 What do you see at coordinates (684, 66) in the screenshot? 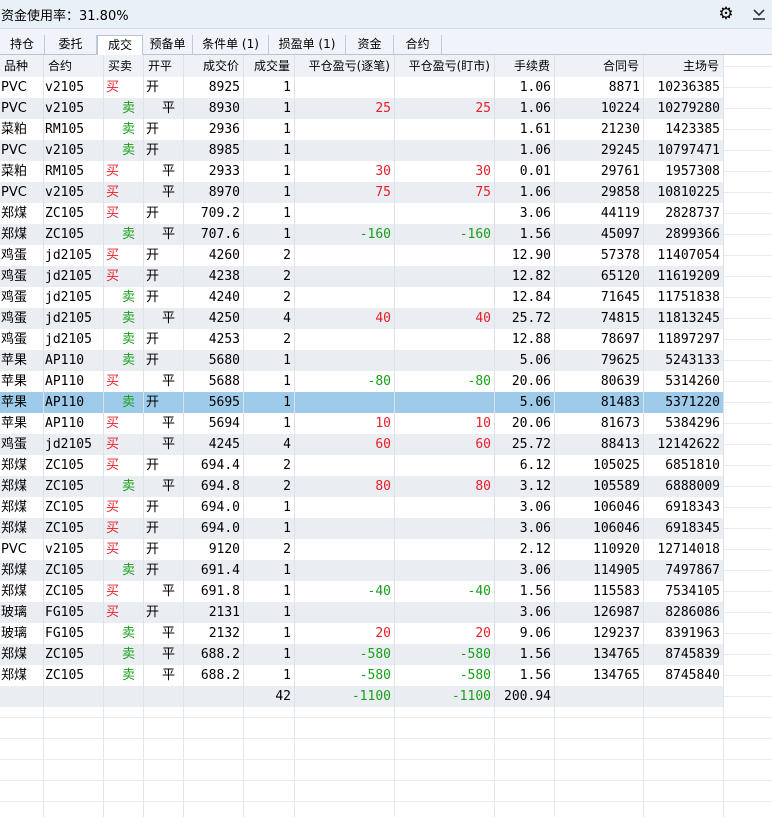
I see `column-header-exchange-id: 主场号` at bounding box center [684, 66].